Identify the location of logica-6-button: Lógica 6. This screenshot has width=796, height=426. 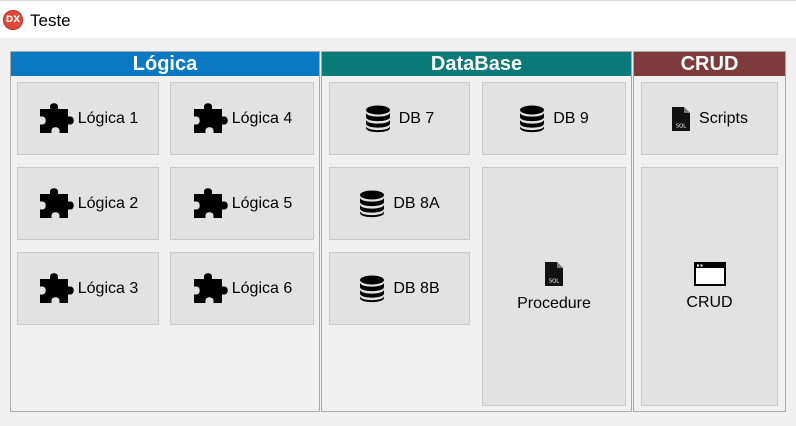
(242, 288).